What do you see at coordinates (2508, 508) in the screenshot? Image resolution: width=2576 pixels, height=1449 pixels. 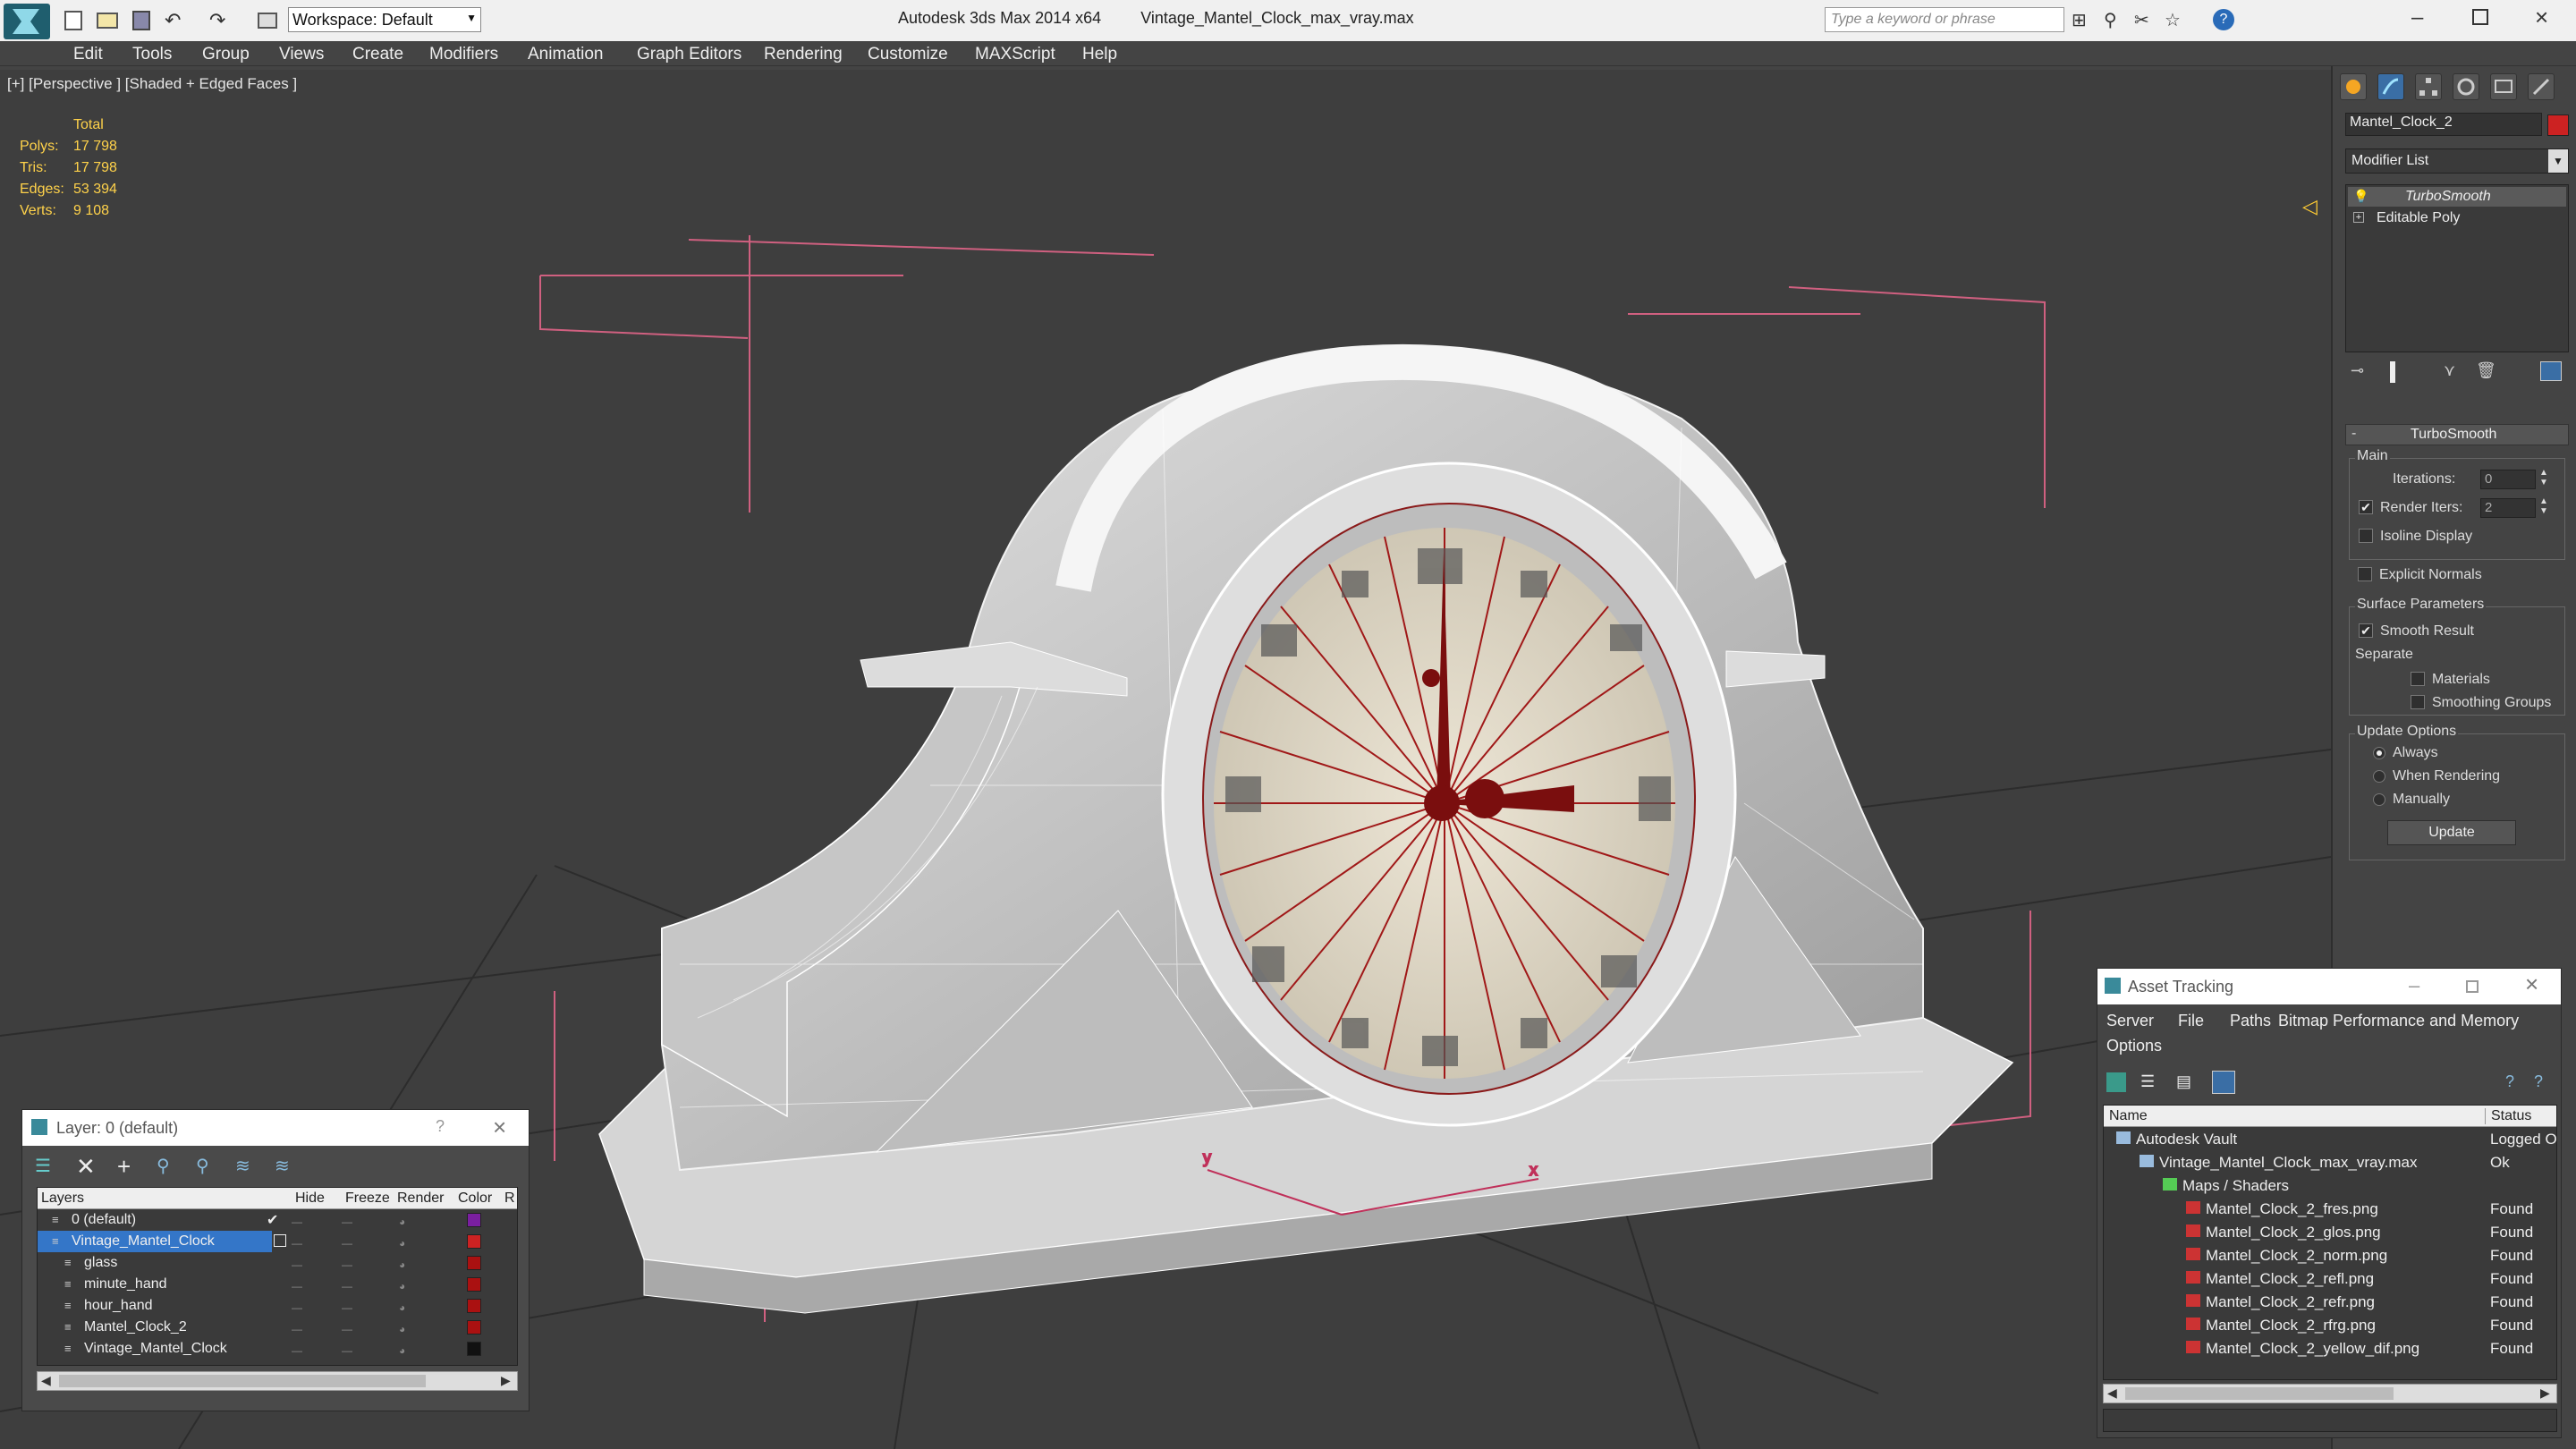 I see `render-iters-spinner: 2` at bounding box center [2508, 508].